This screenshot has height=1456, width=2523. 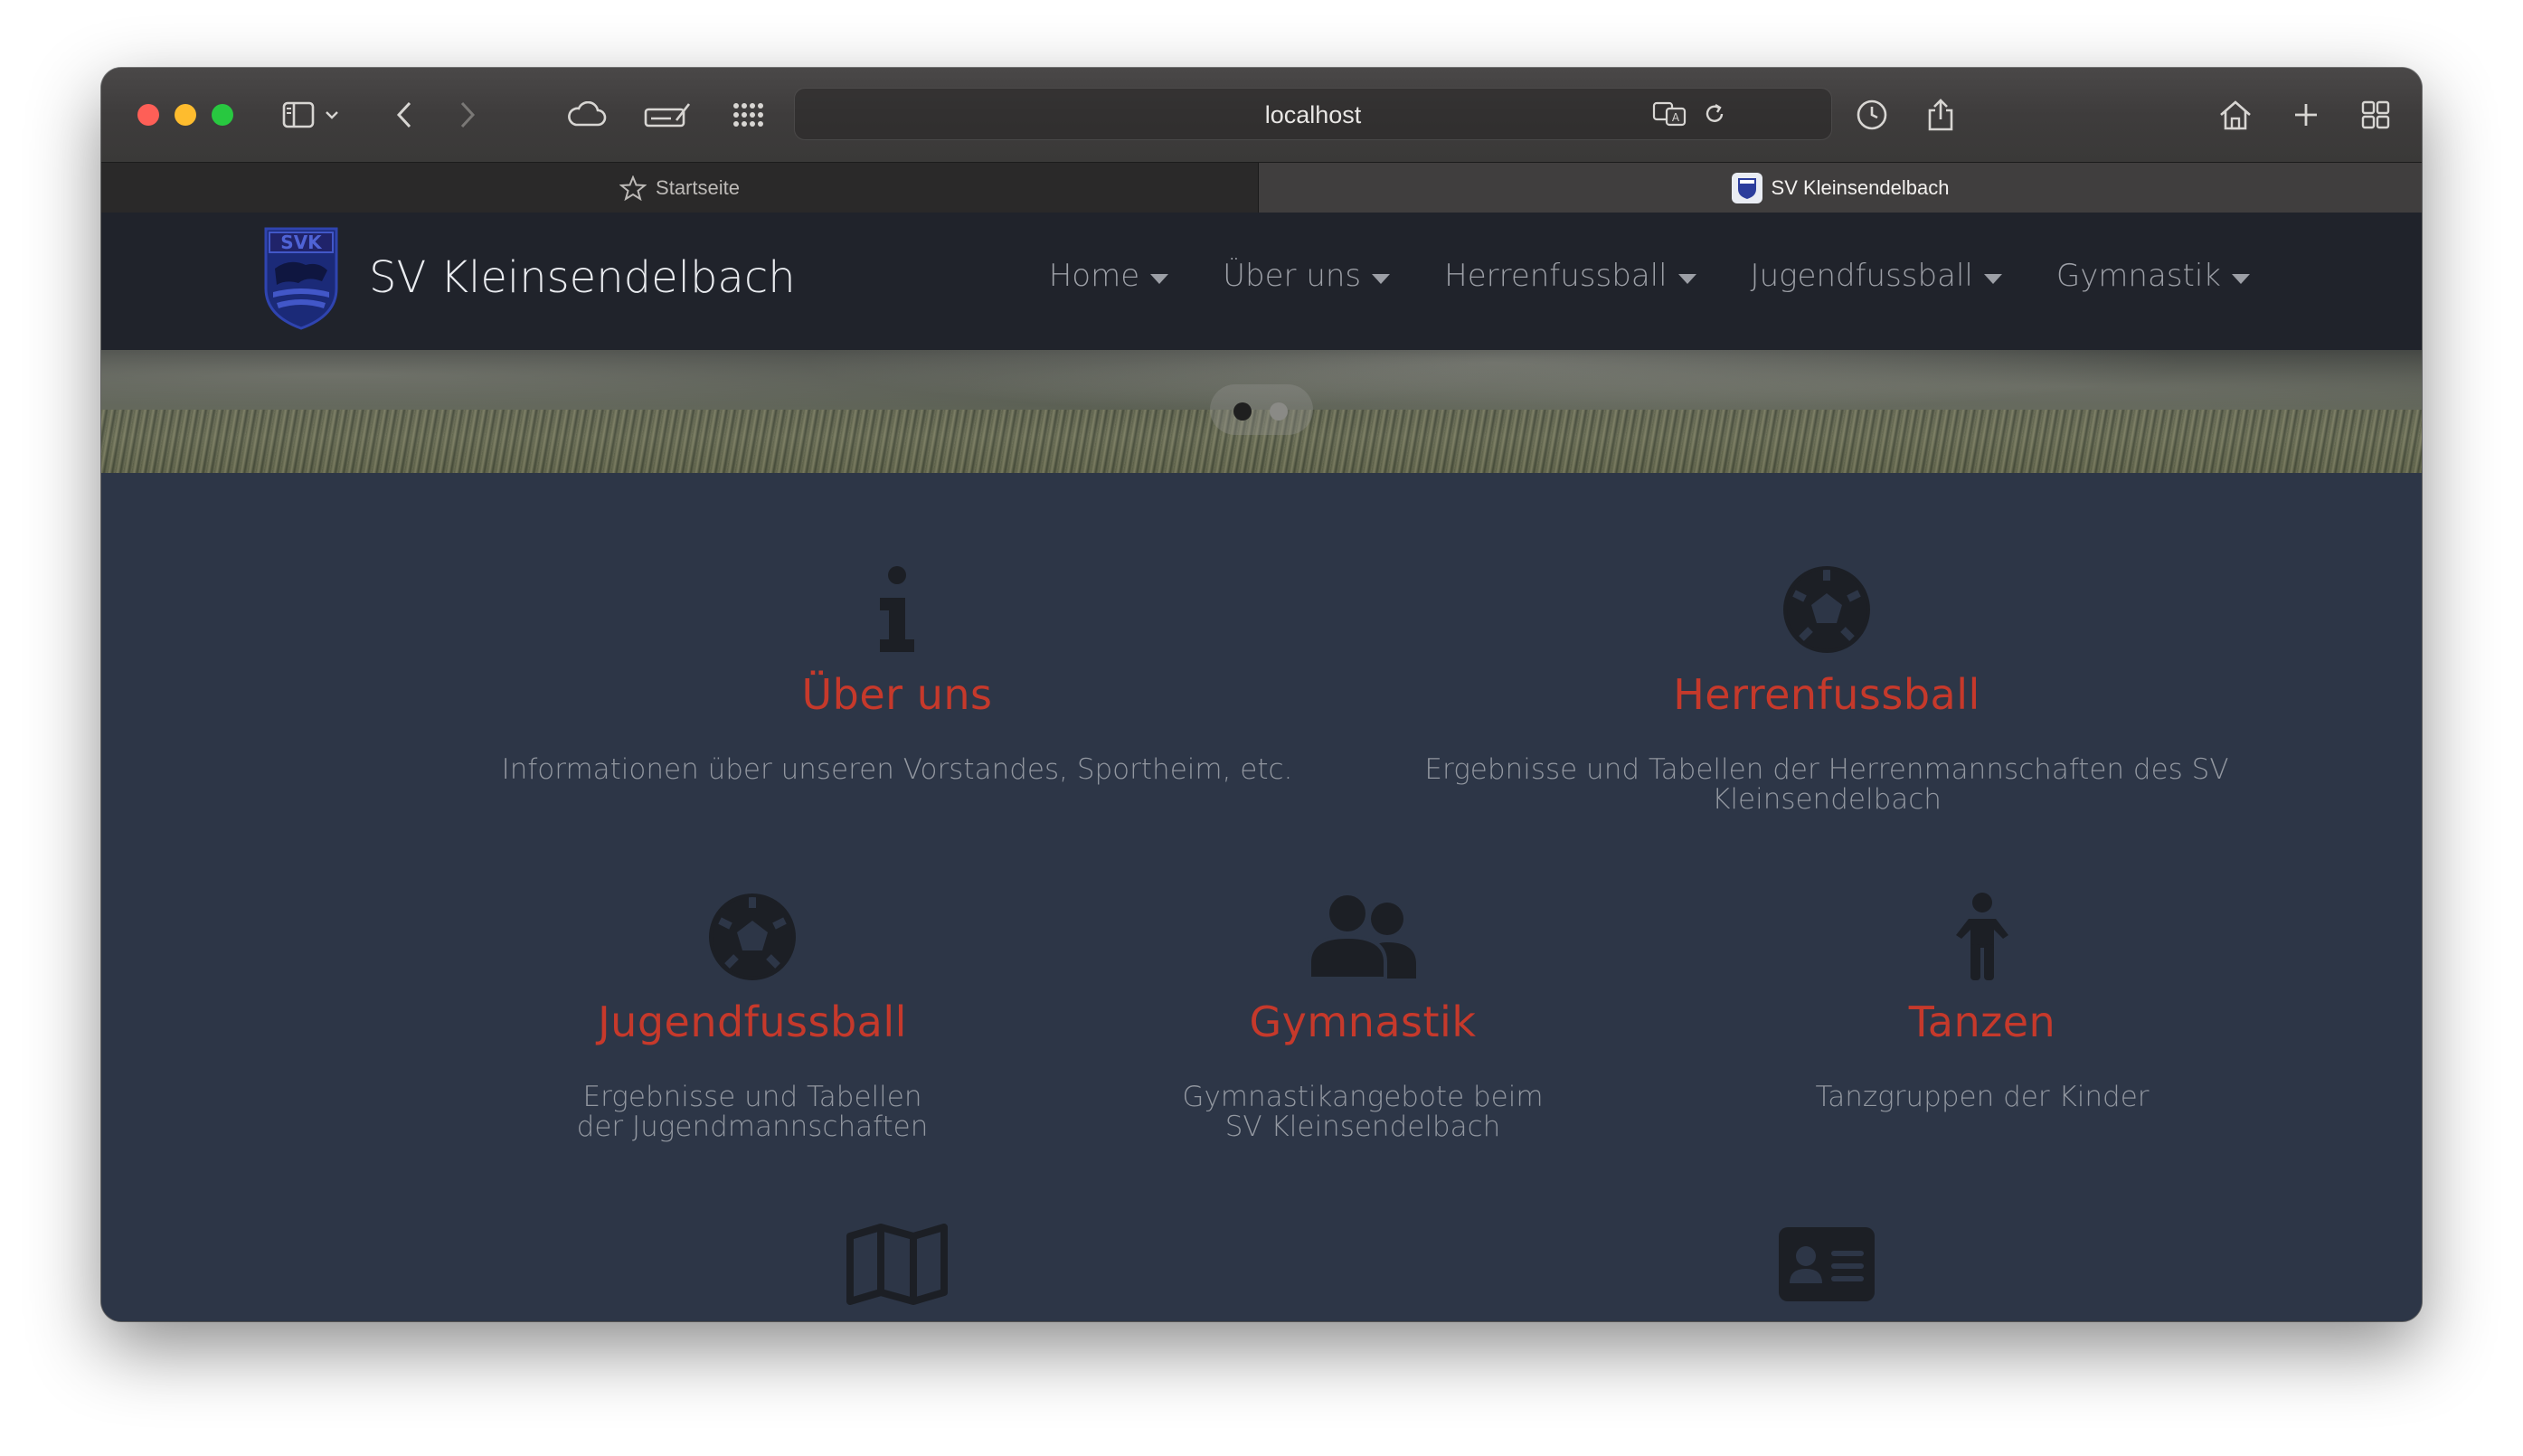 I want to click on new-tab-plus-icon, so click(x=2306, y=115).